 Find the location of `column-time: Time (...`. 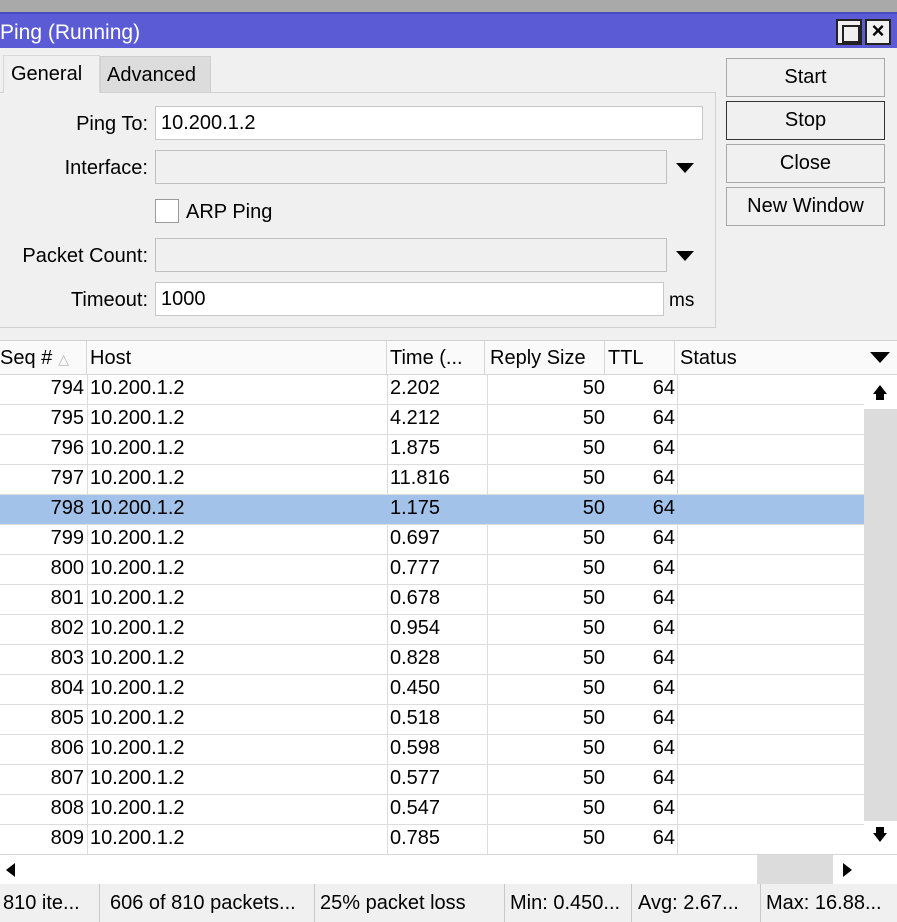

column-time: Time (... is located at coordinates (436, 358).